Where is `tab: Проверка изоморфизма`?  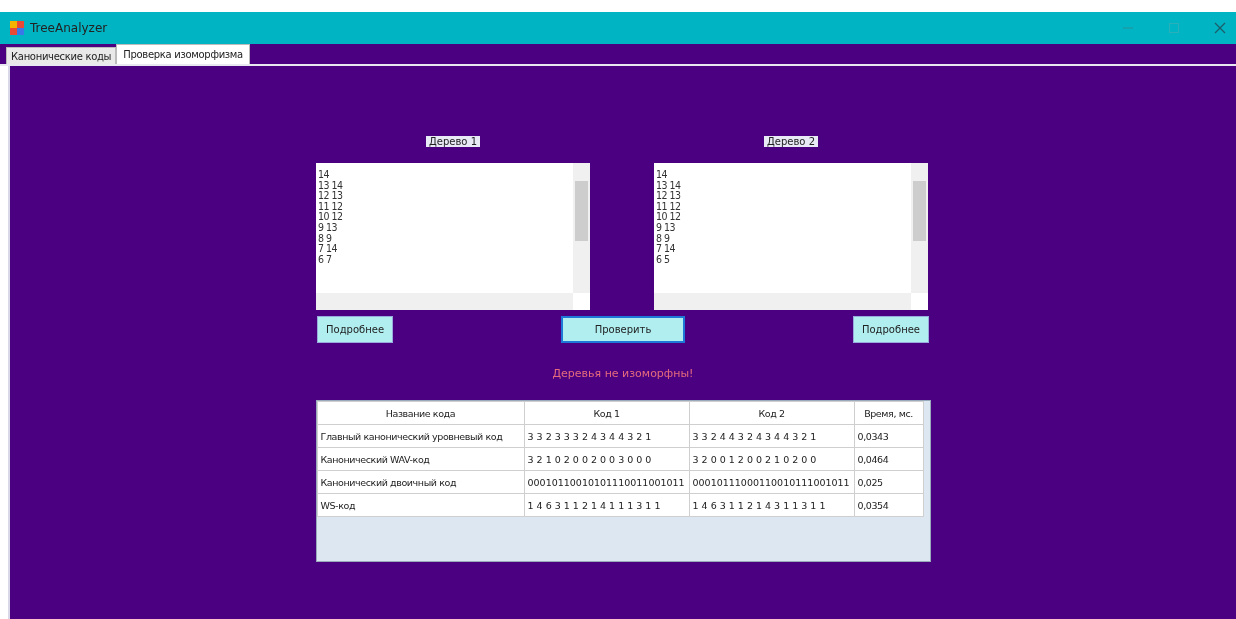 tab: Проверка изоморфизма is located at coordinates (183, 54).